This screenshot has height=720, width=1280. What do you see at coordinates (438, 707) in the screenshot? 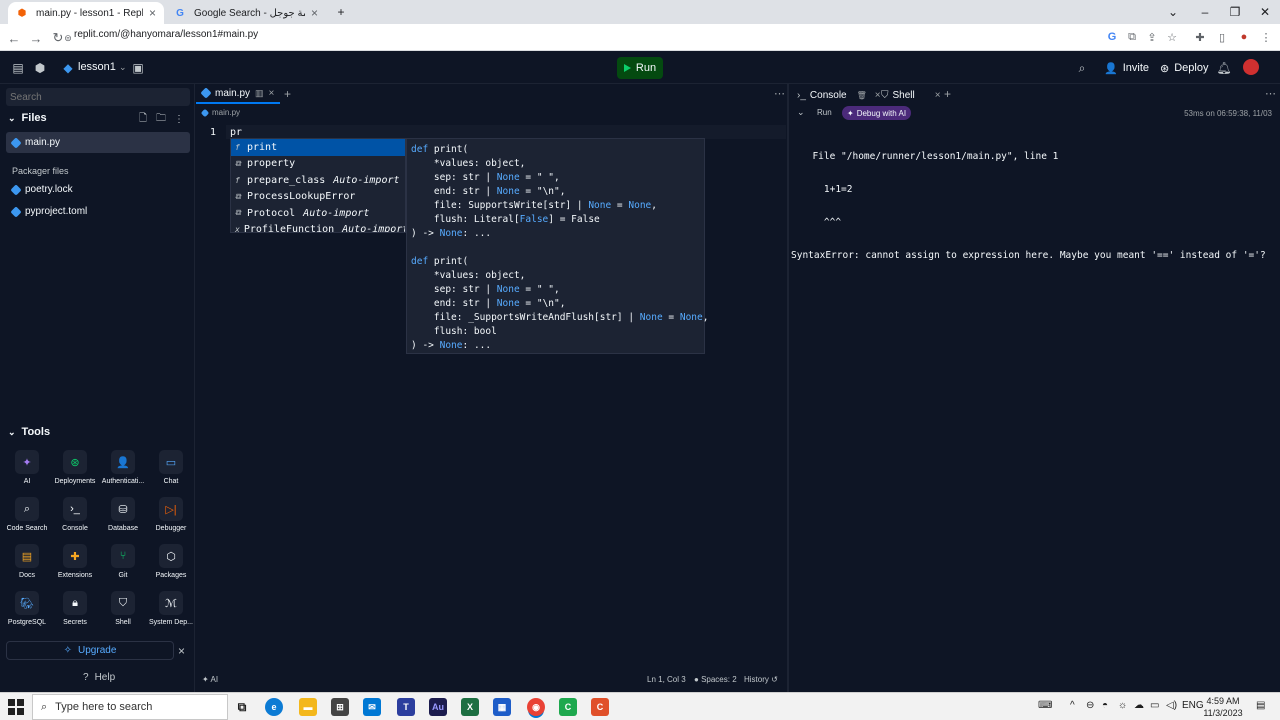
I see `audition-icon: Au` at bounding box center [438, 707].